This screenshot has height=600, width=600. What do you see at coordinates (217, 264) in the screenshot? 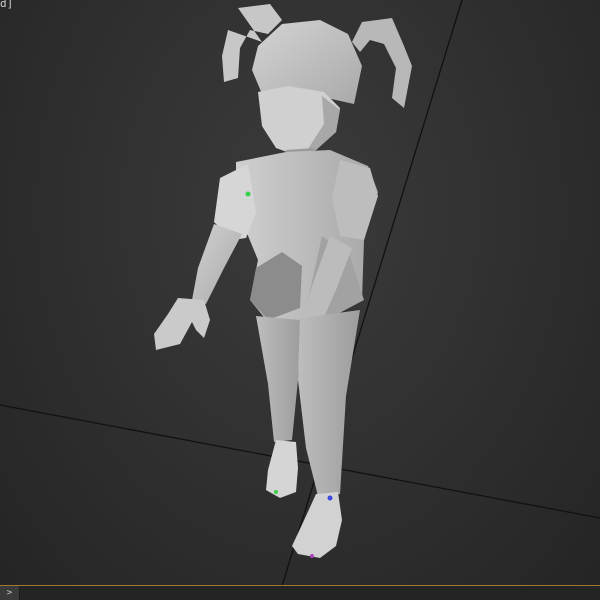
I see `left-arm` at bounding box center [217, 264].